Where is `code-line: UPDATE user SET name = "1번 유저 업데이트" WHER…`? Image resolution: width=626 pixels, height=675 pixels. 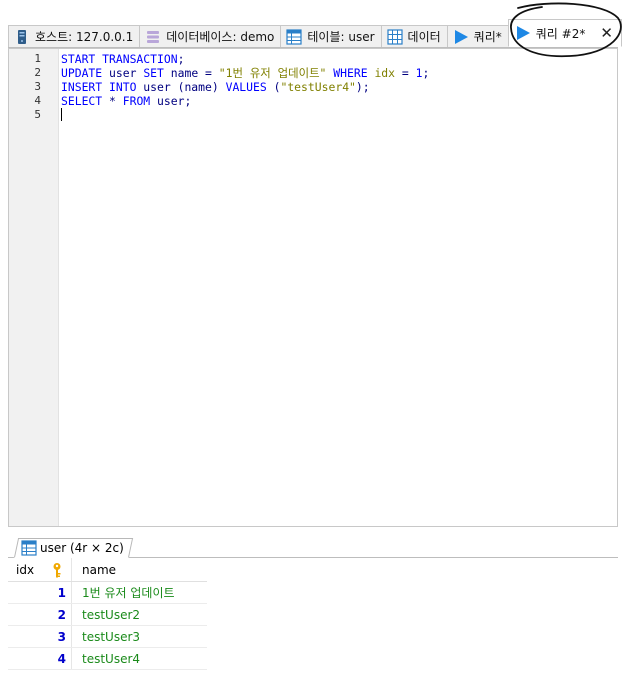 code-line: UPDATE user SET name = "1번 유저 업데이트" WHER… is located at coordinates (245, 73).